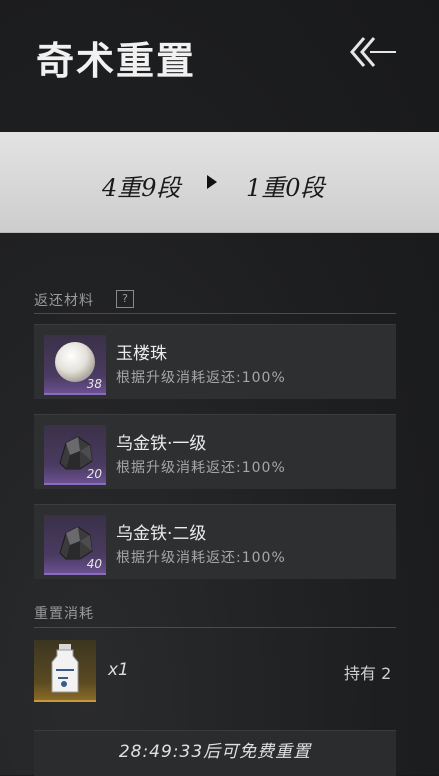 This screenshot has width=439, height=776. What do you see at coordinates (65, 668) in the screenshot?
I see `potion-bottle-icon` at bounding box center [65, 668].